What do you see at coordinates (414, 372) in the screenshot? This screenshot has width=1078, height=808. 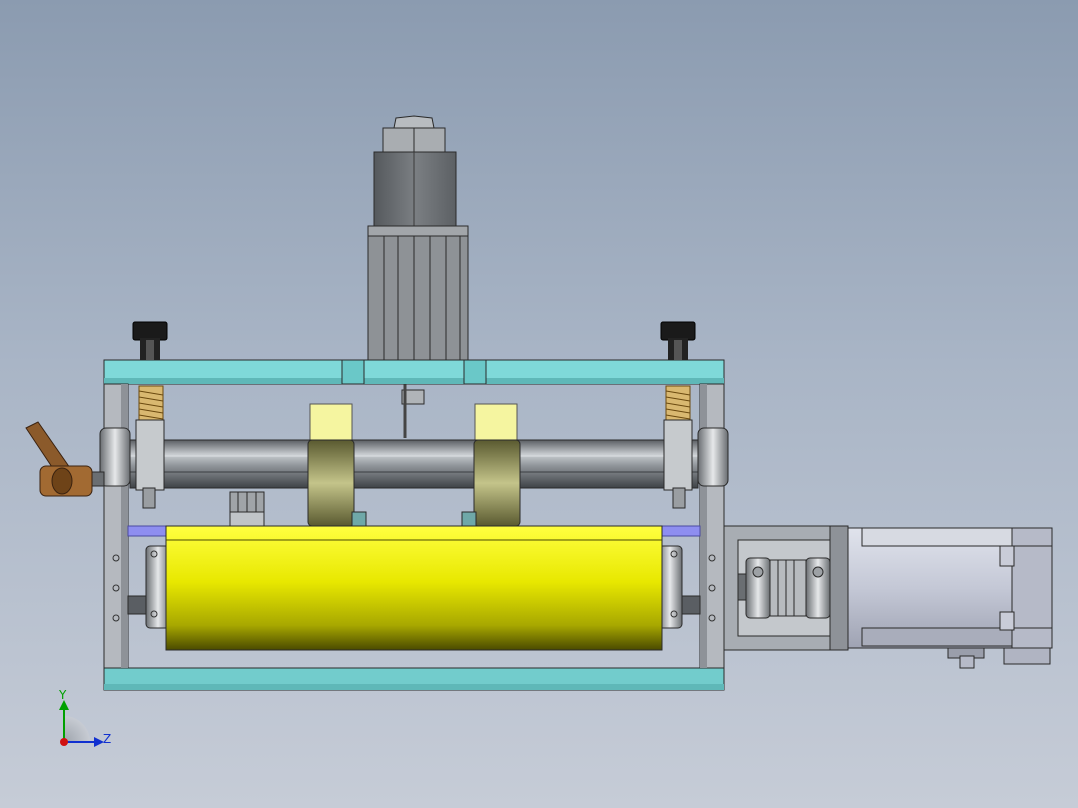 I see `top-frame-plate` at bounding box center [414, 372].